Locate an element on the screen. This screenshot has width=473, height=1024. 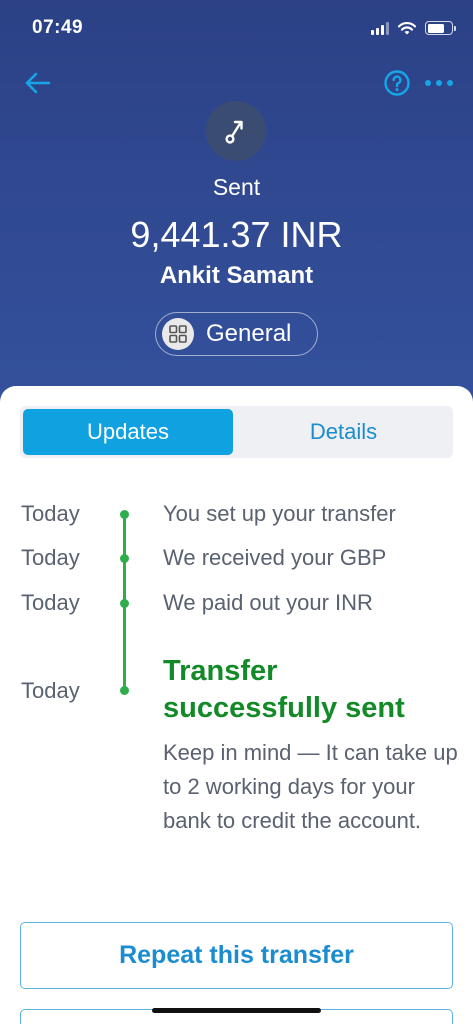
help-button is located at coordinates (397, 83).